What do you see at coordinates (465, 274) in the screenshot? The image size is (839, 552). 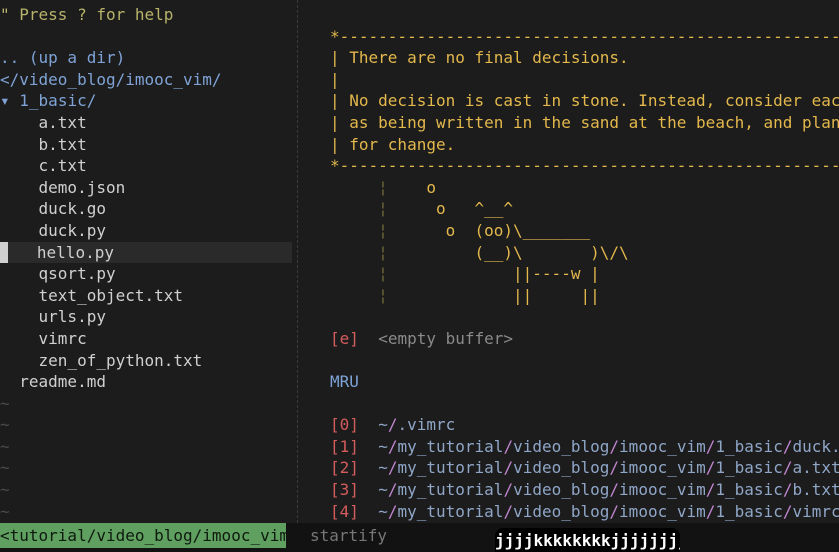 I see `cow-line: ¦ ||----w |` at bounding box center [465, 274].